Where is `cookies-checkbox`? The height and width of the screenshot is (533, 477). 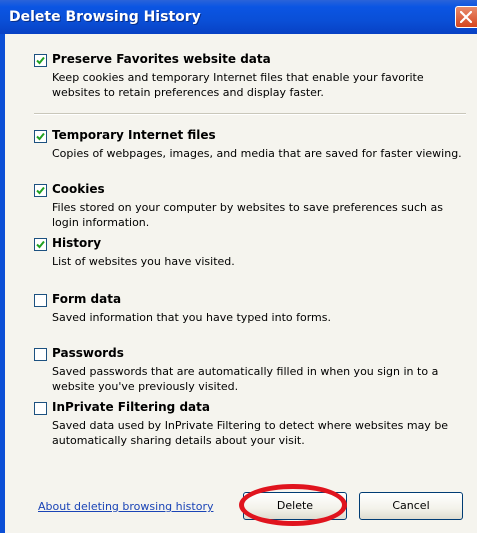 cookies-checkbox is located at coordinates (40, 190).